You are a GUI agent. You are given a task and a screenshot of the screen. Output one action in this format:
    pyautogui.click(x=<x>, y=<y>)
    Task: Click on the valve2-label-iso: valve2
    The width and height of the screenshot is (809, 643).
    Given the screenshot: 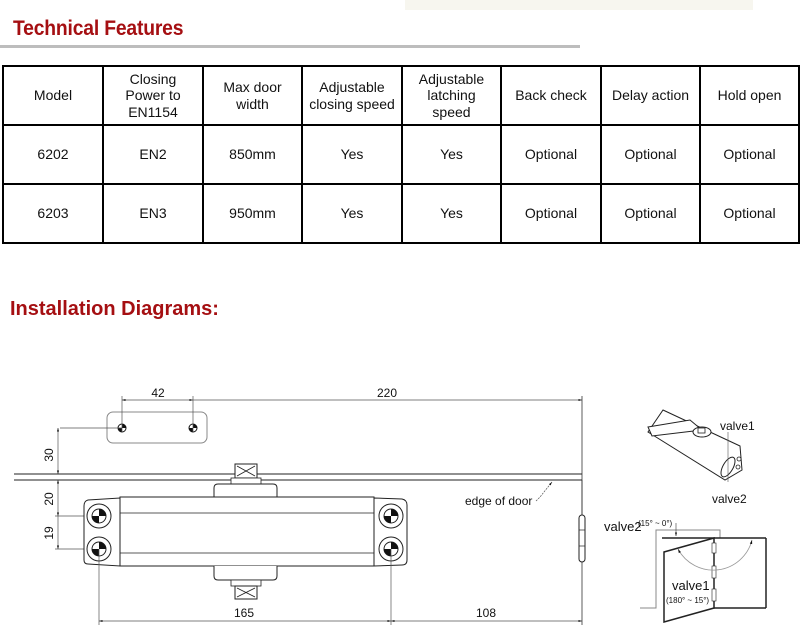 What is the action you would take?
    pyautogui.click(x=729, y=499)
    